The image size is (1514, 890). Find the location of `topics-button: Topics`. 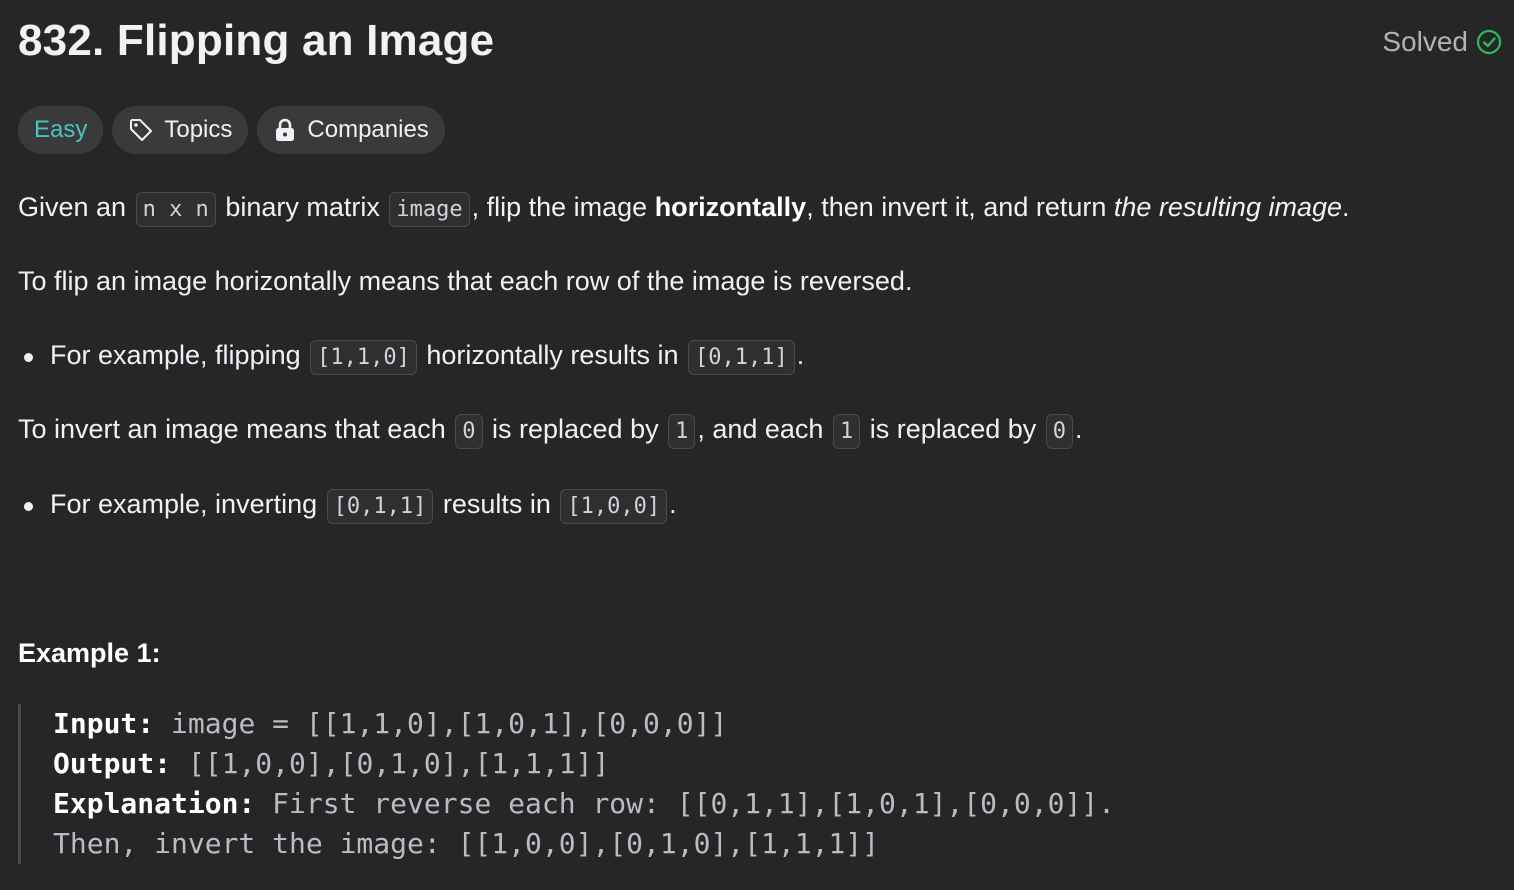

topics-button: Topics is located at coordinates (180, 130).